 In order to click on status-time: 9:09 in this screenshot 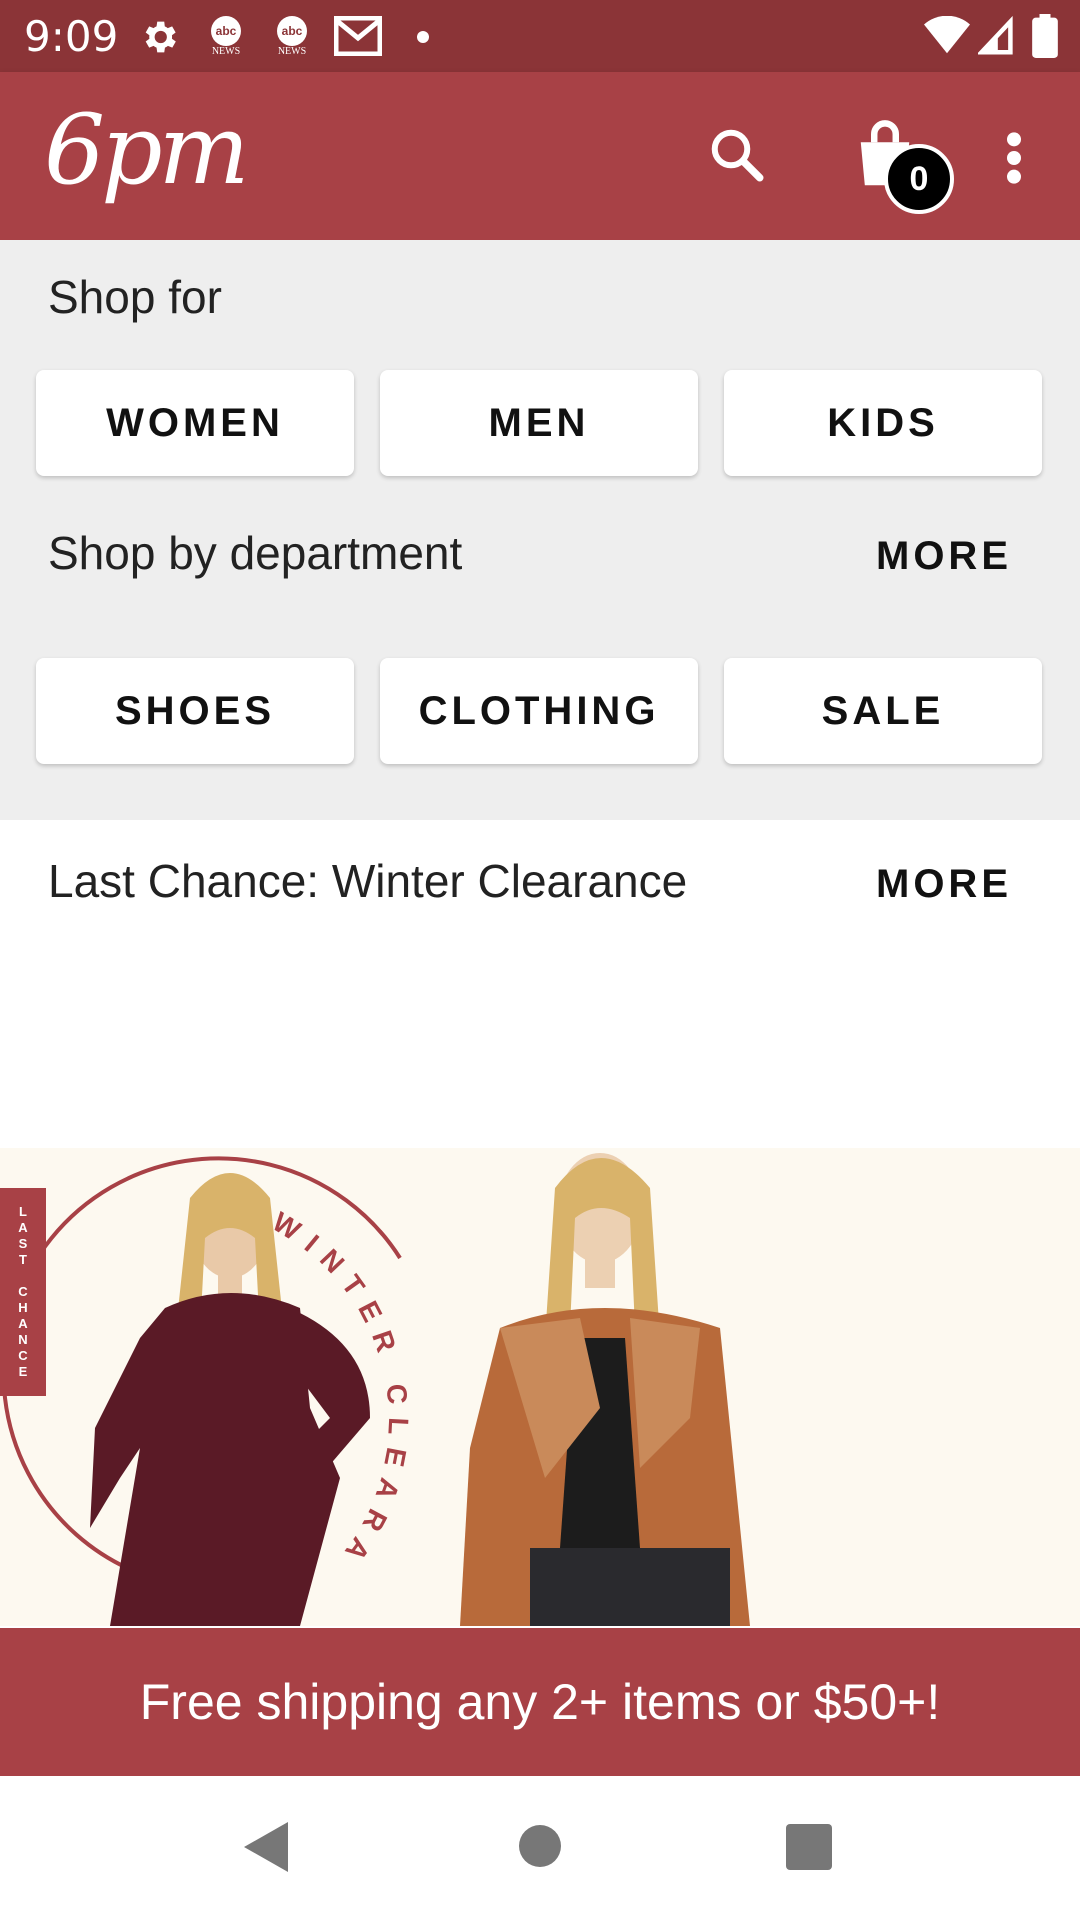, I will do `click(71, 36)`.